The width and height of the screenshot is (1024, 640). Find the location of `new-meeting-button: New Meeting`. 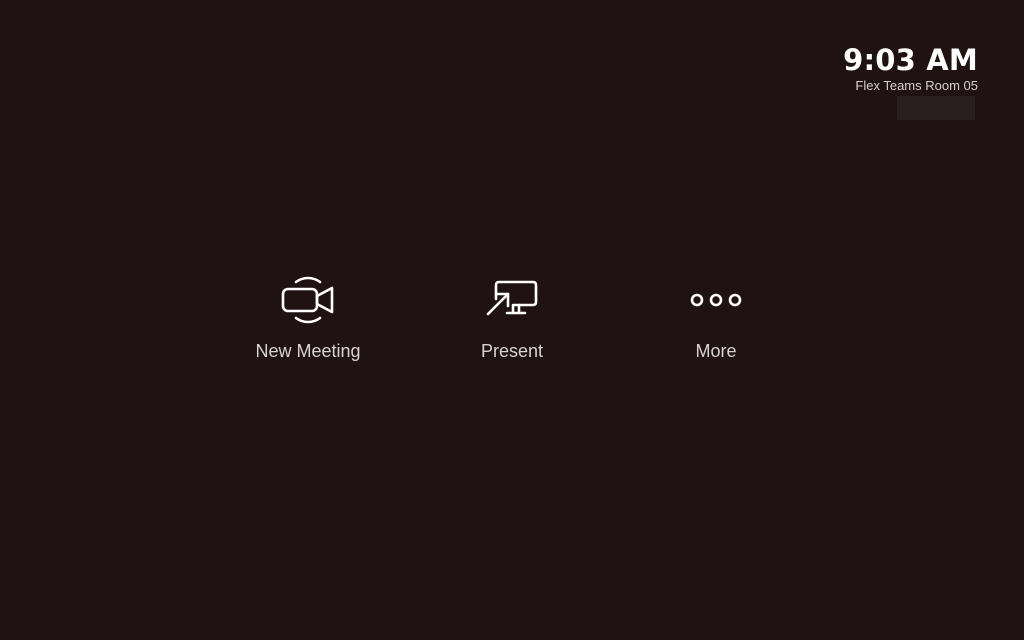

new-meeting-button: New Meeting is located at coordinates (308, 320).